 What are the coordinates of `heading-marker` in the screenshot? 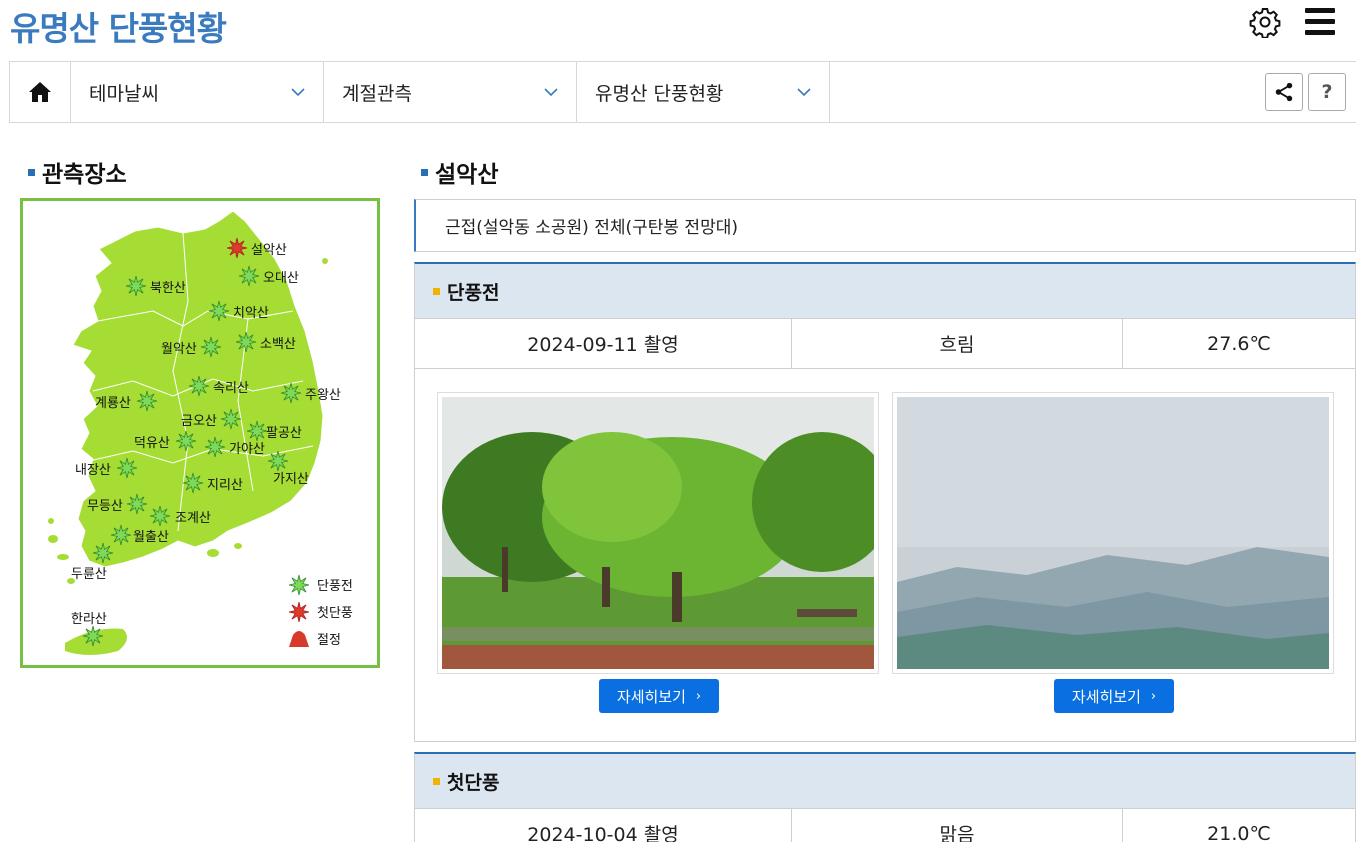 It's located at (424, 172).